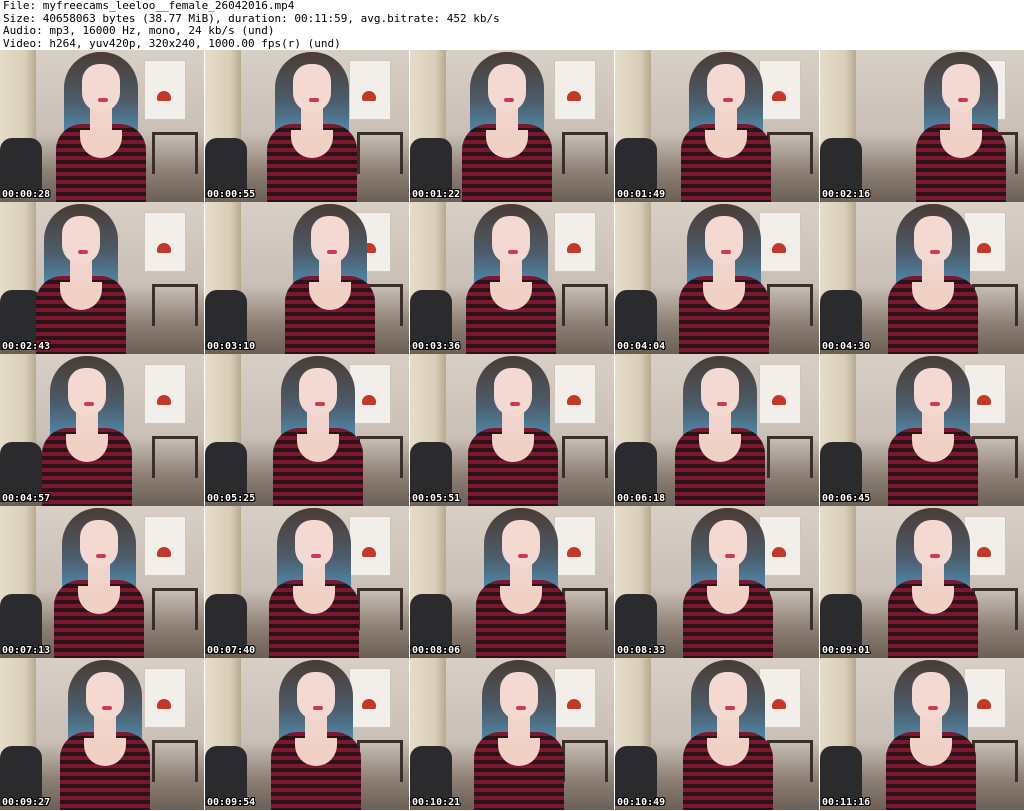 The width and height of the screenshot is (1024, 811). I want to click on video-thumbnail: 00:08:33, so click(717, 582).